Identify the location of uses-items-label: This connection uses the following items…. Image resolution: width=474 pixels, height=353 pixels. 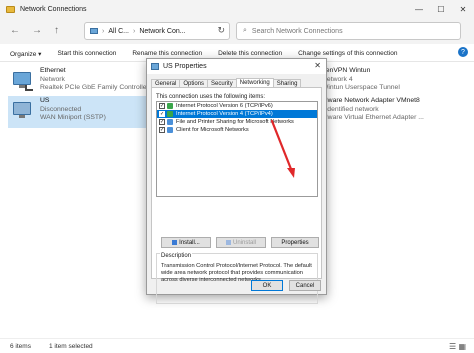
(211, 97).